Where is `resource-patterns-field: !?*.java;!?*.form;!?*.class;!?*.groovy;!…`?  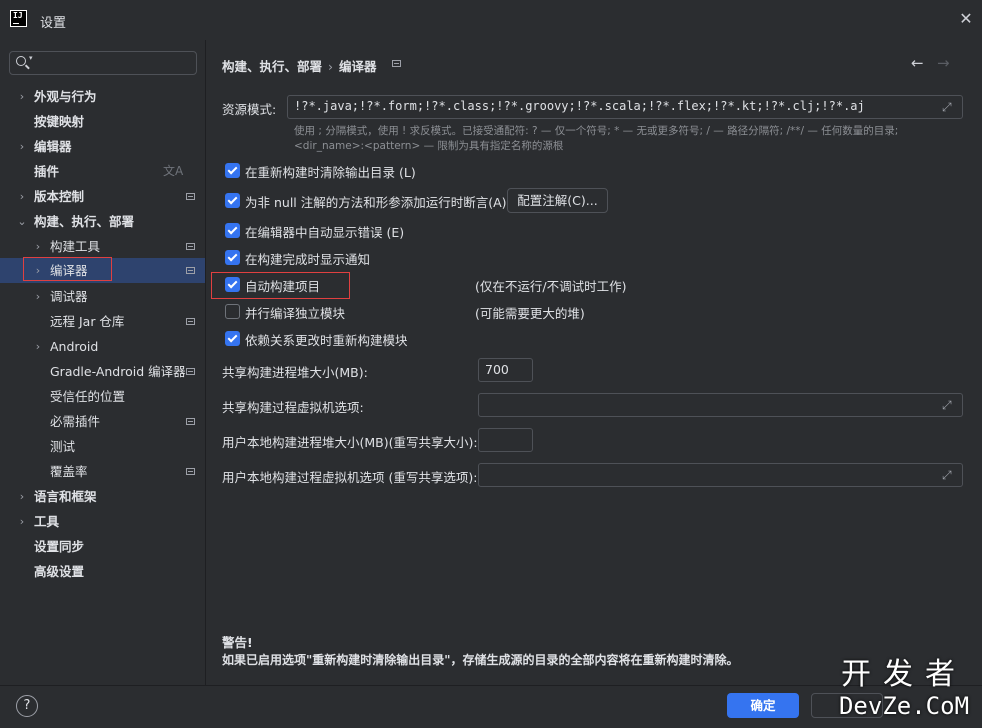
resource-patterns-field: !?*.java;!?*.form;!?*.class;!?*.groovy;!… is located at coordinates (625, 107).